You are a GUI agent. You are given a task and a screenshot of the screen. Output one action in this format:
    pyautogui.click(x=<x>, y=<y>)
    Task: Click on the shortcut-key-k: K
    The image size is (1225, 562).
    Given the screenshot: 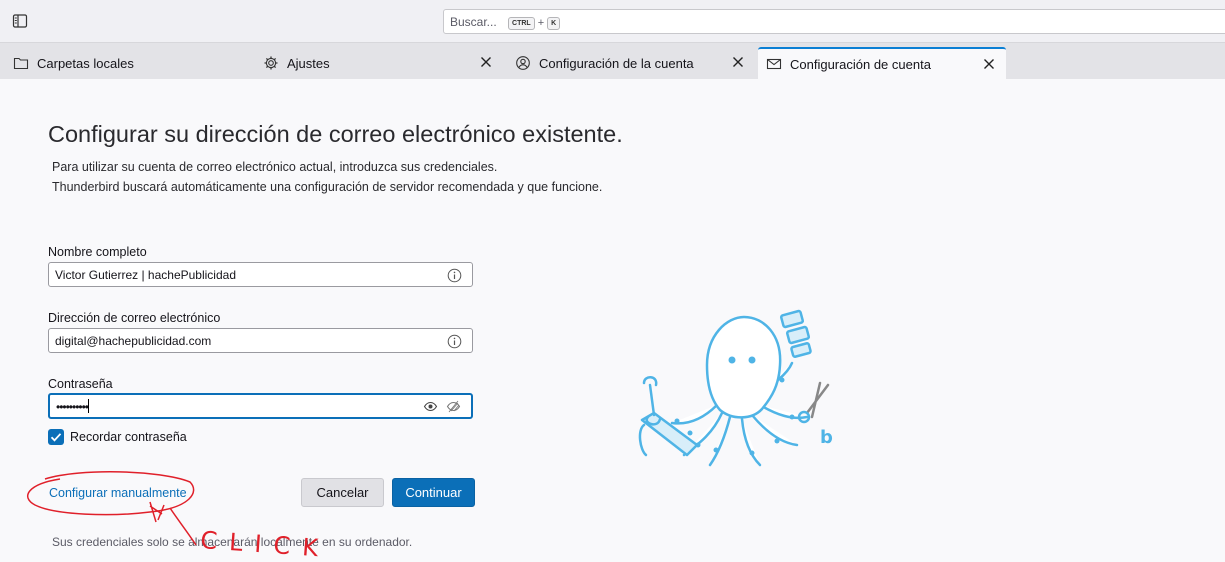 What is the action you would take?
    pyautogui.click(x=554, y=23)
    